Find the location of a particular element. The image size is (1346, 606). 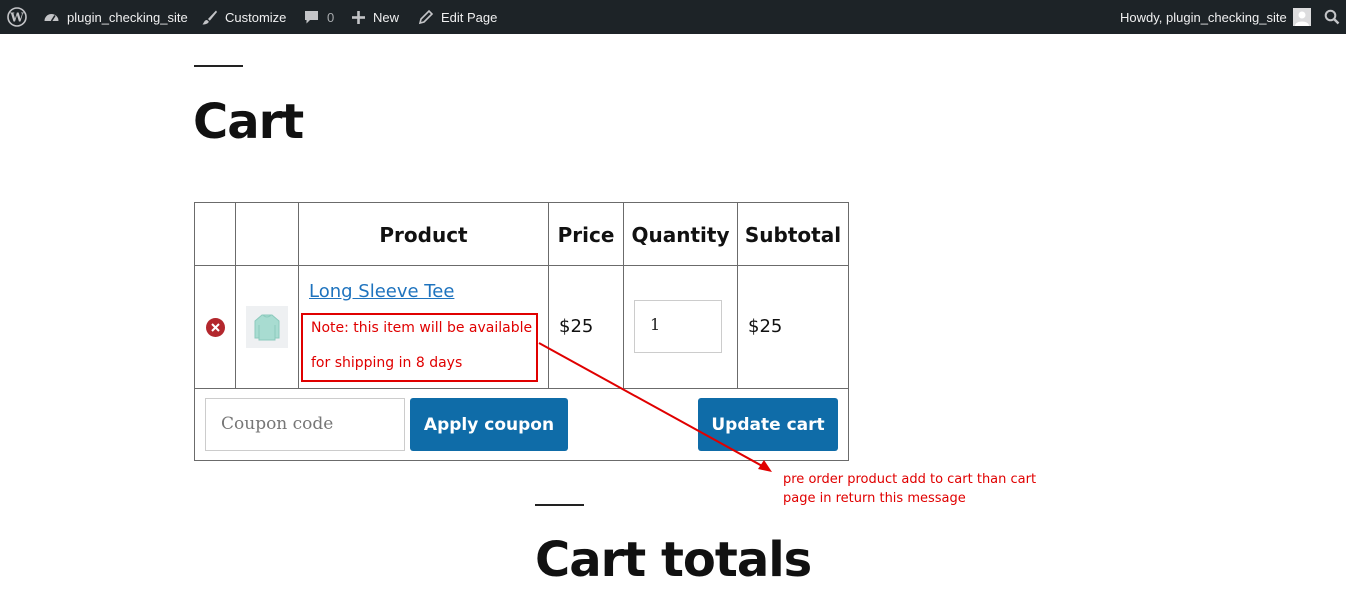

preorder-note-line: for shipping in 8 days is located at coordinates (387, 363).